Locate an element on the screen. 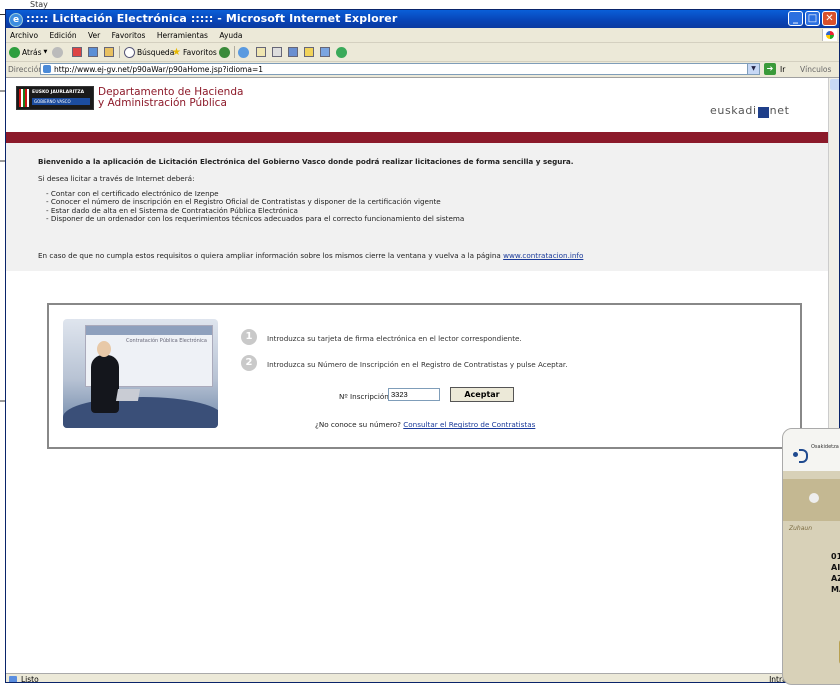 This screenshot has width=840, height=685. research-icon is located at coordinates (325, 52).